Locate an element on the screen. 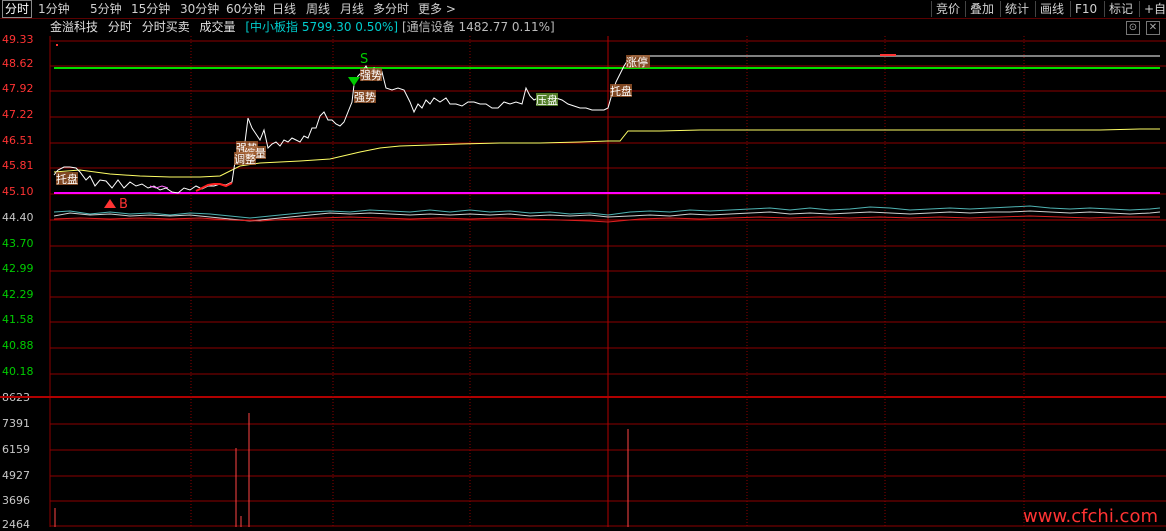 This screenshot has width=1166, height=531. tag-adjust: 调整 is located at coordinates (245, 159).